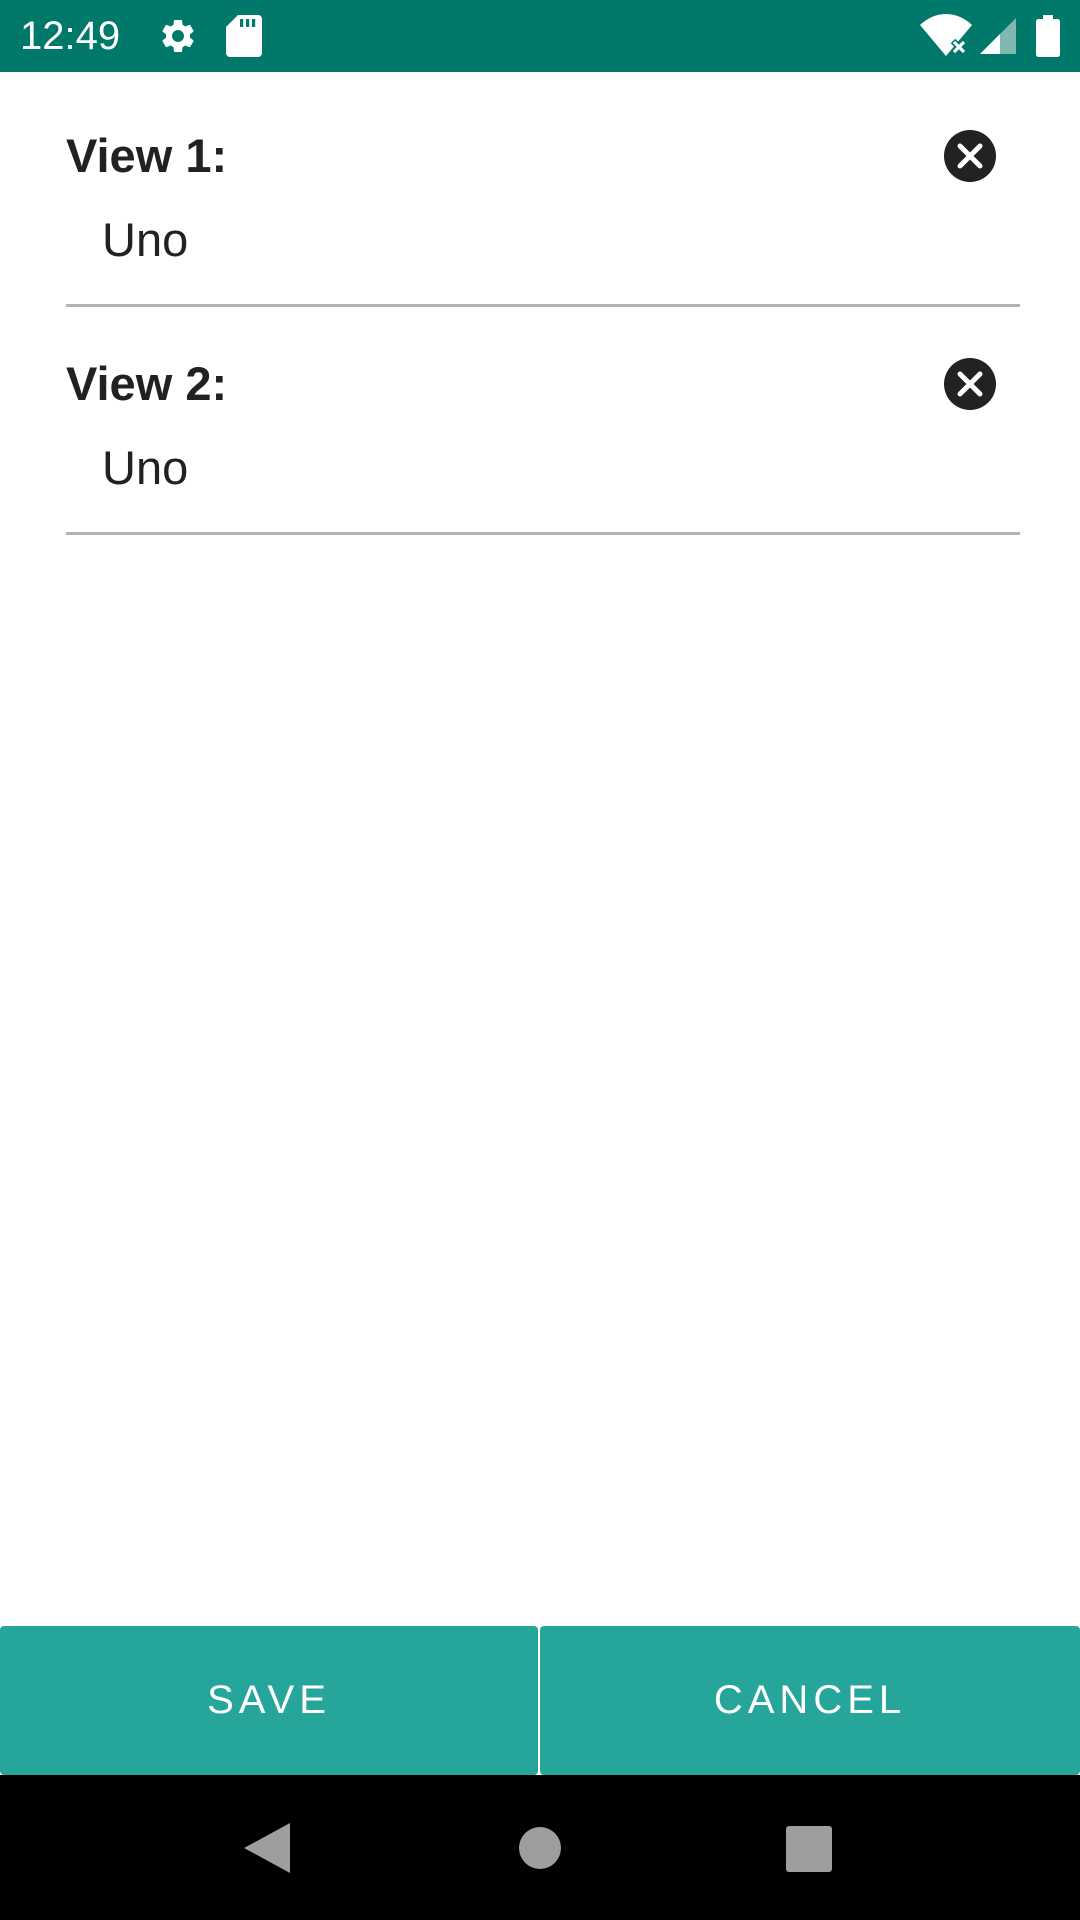  I want to click on signal-icon, so click(998, 38).